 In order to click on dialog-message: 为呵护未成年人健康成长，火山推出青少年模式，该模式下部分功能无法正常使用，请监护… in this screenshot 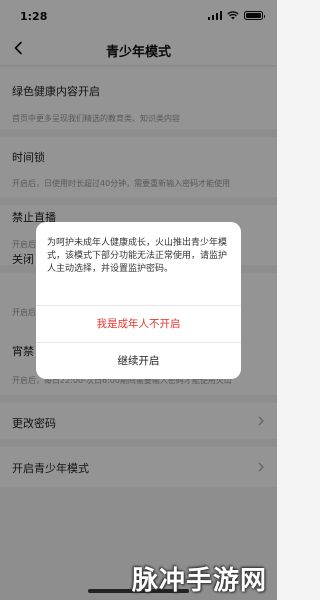, I will do `click(137, 256)`.